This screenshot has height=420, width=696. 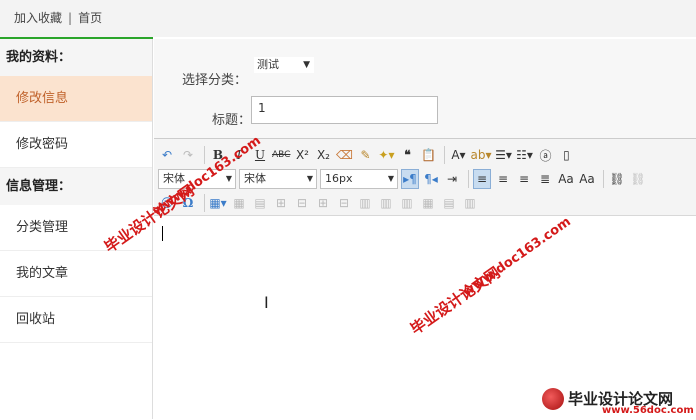 What do you see at coordinates (281, 155) in the screenshot?
I see `strikethrough-icon: ABC` at bounding box center [281, 155].